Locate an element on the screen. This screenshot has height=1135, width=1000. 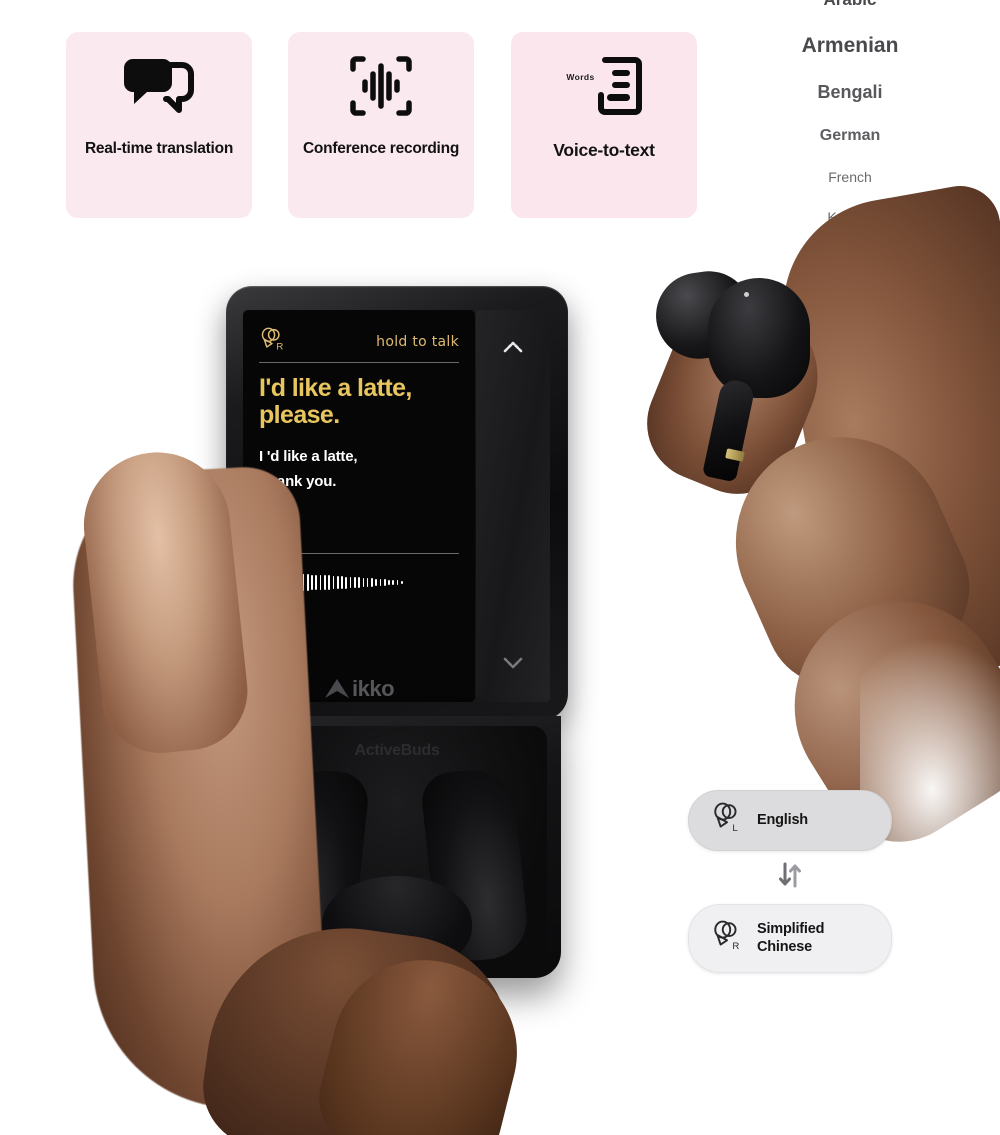
speech-bubbles-icon is located at coordinates (159, 86).